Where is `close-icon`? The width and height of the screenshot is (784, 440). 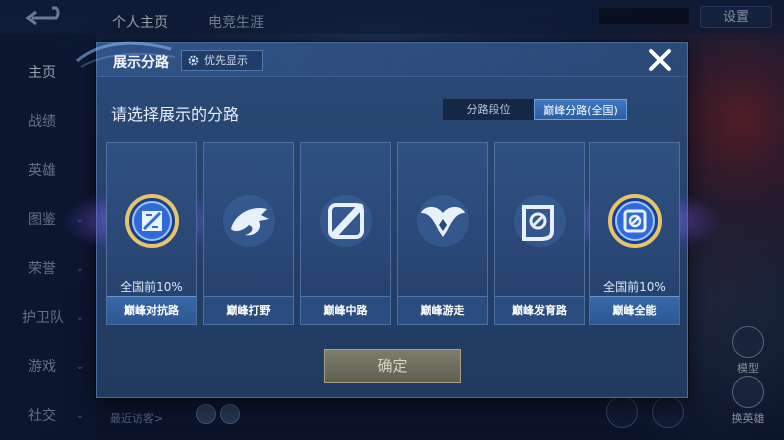 close-icon is located at coordinates (660, 60).